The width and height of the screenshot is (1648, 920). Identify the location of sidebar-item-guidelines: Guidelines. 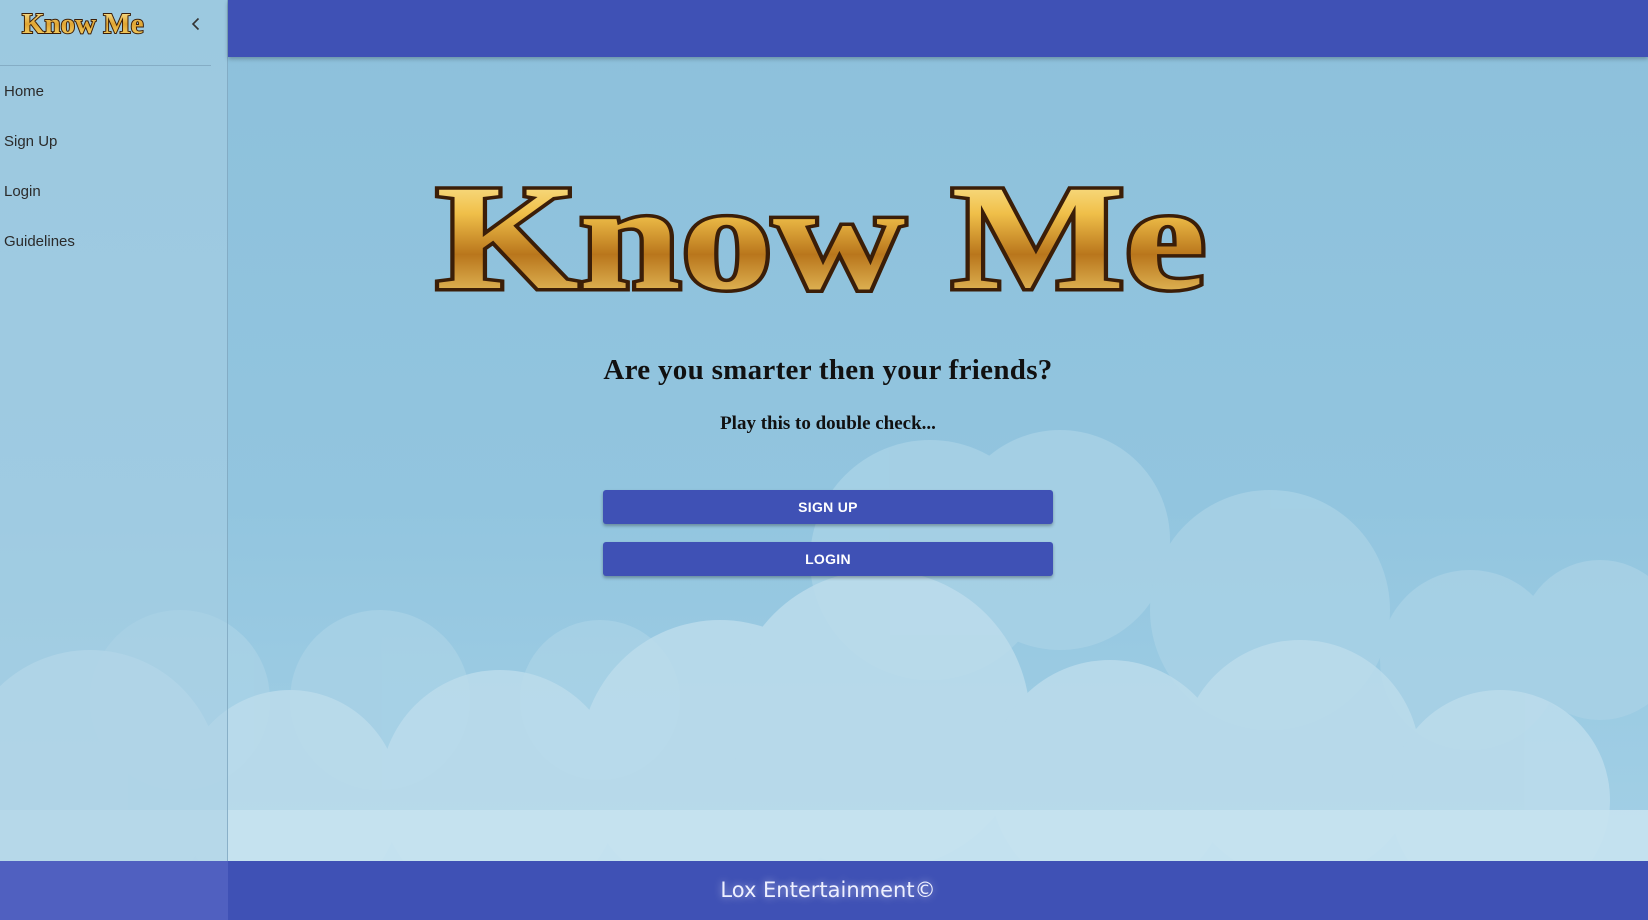
(113, 241).